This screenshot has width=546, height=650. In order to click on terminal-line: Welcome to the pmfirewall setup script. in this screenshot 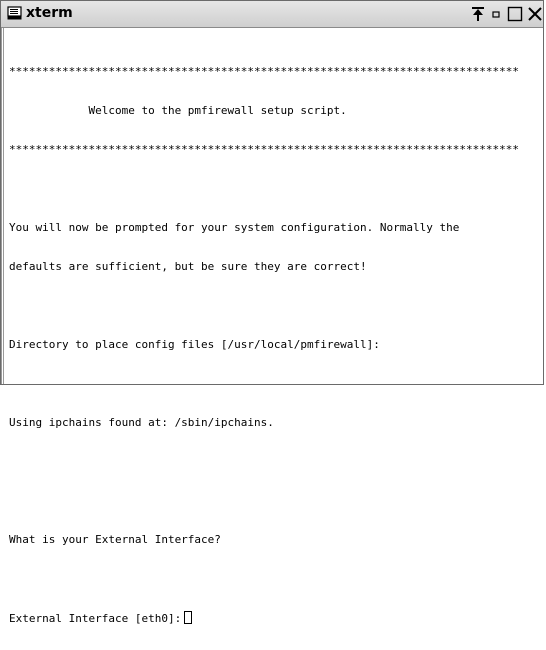, I will do `click(178, 110)`.